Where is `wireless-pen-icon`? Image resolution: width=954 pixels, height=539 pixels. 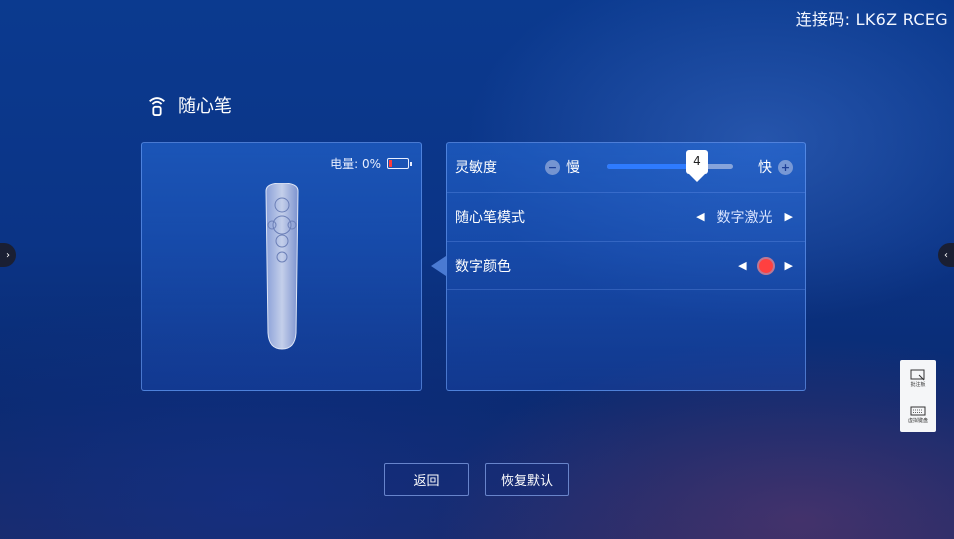 wireless-pen-icon is located at coordinates (157, 106).